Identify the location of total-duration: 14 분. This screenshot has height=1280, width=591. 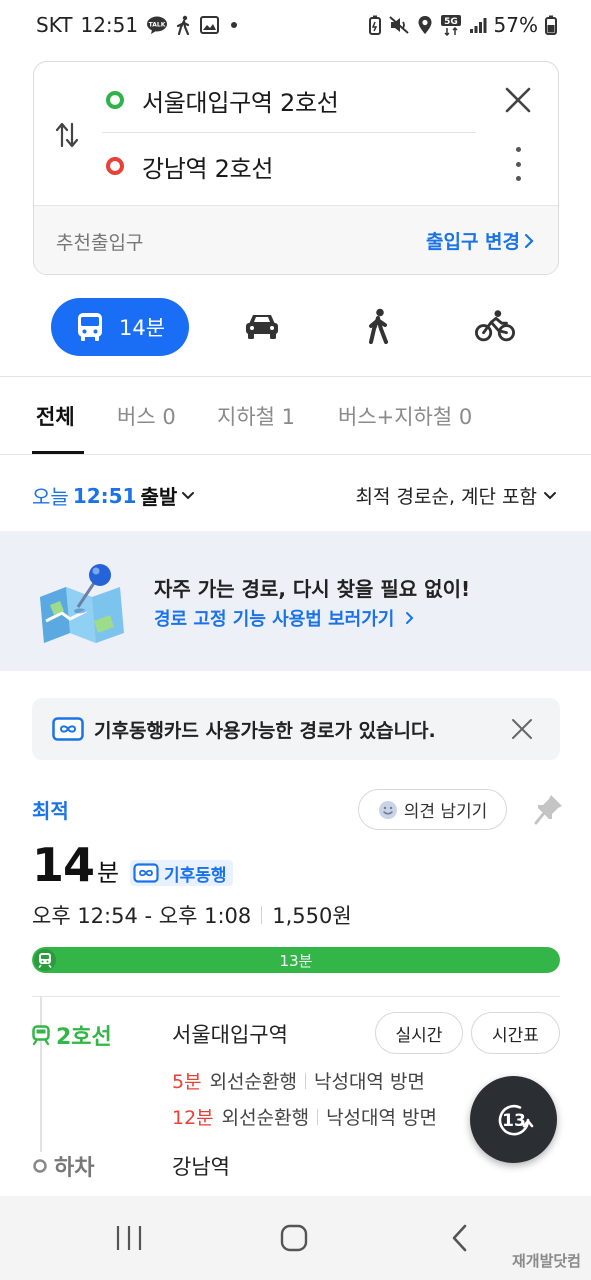
(75, 866).